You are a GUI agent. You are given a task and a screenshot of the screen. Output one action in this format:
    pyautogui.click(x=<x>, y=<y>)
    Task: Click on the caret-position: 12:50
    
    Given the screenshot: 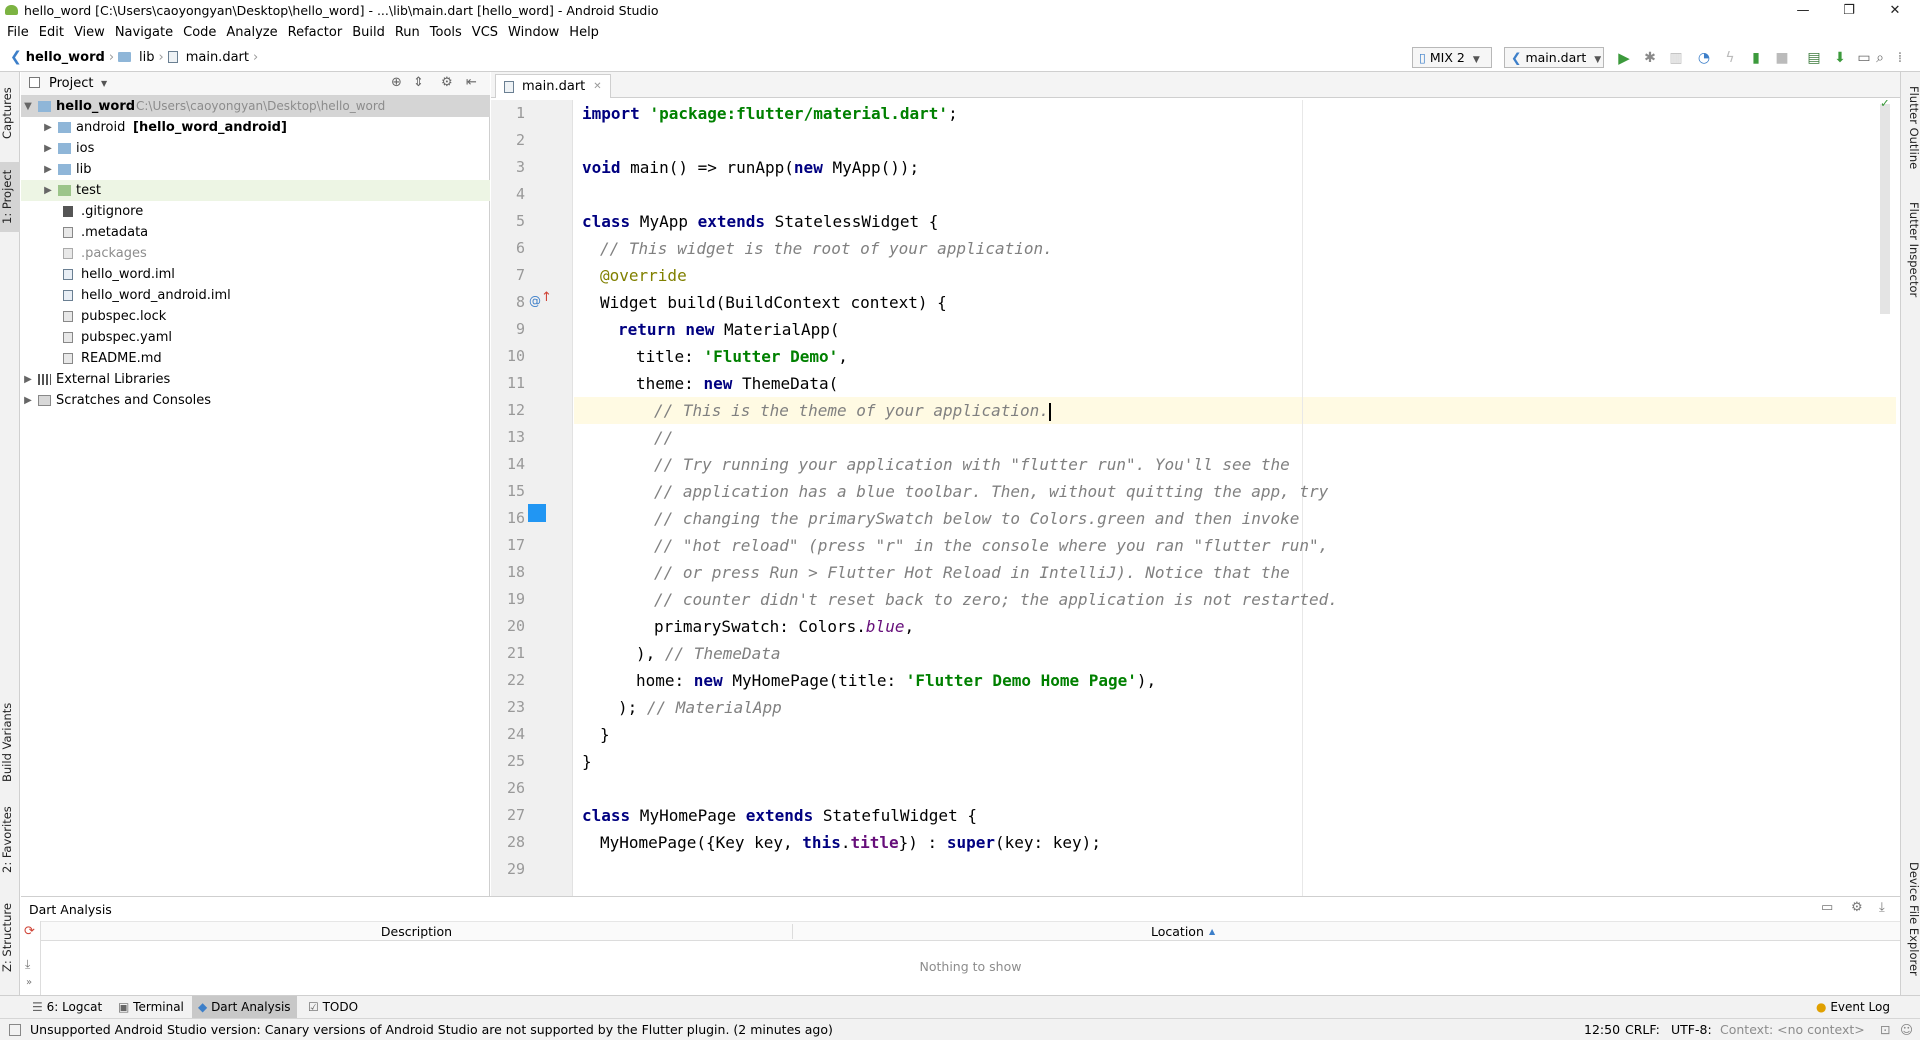 What is the action you would take?
    pyautogui.click(x=1602, y=1029)
    